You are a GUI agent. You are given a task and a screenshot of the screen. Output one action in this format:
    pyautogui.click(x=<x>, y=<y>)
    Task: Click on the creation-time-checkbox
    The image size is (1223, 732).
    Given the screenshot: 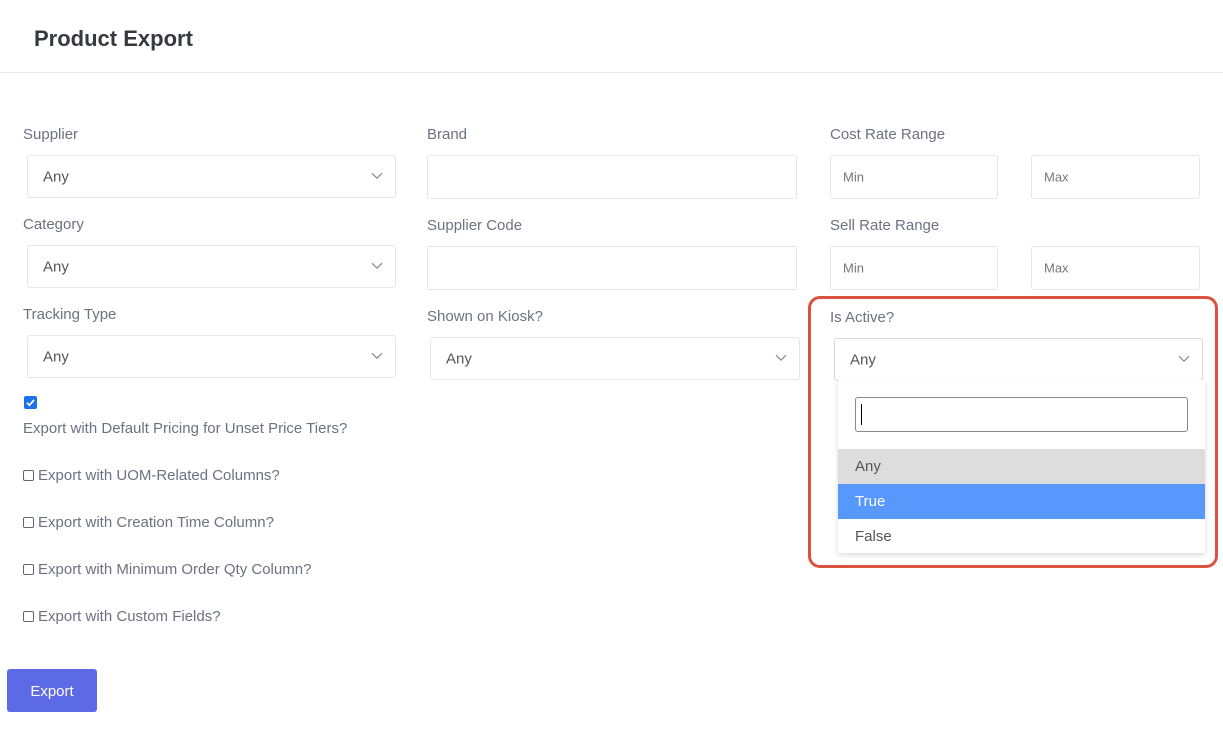 What is the action you would take?
    pyautogui.click(x=28, y=522)
    